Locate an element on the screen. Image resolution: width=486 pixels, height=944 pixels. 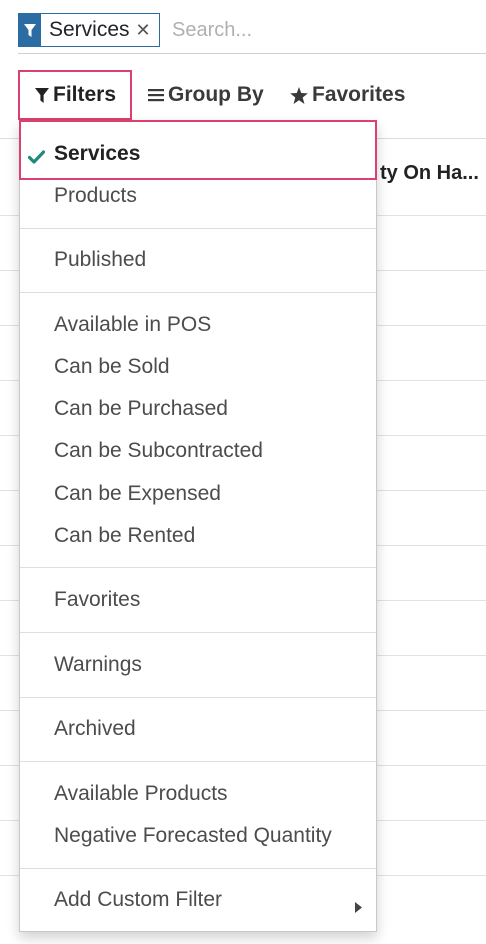
filter-option-services: Services is located at coordinates (198, 154).